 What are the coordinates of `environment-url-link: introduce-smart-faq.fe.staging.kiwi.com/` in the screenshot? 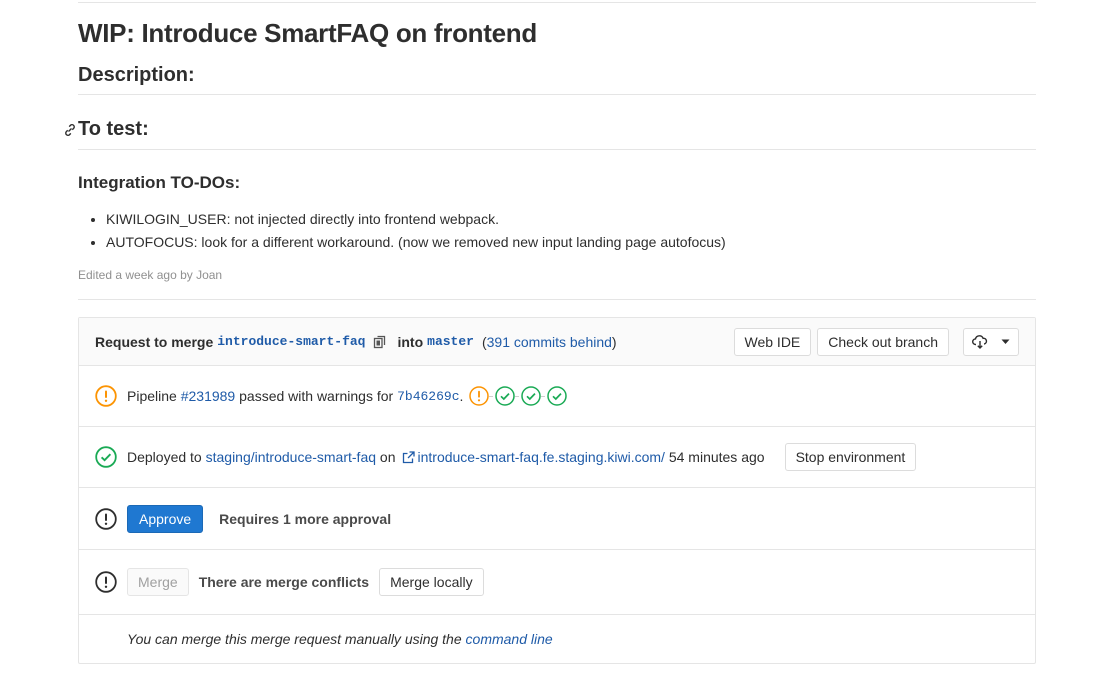 It's located at (541, 457).